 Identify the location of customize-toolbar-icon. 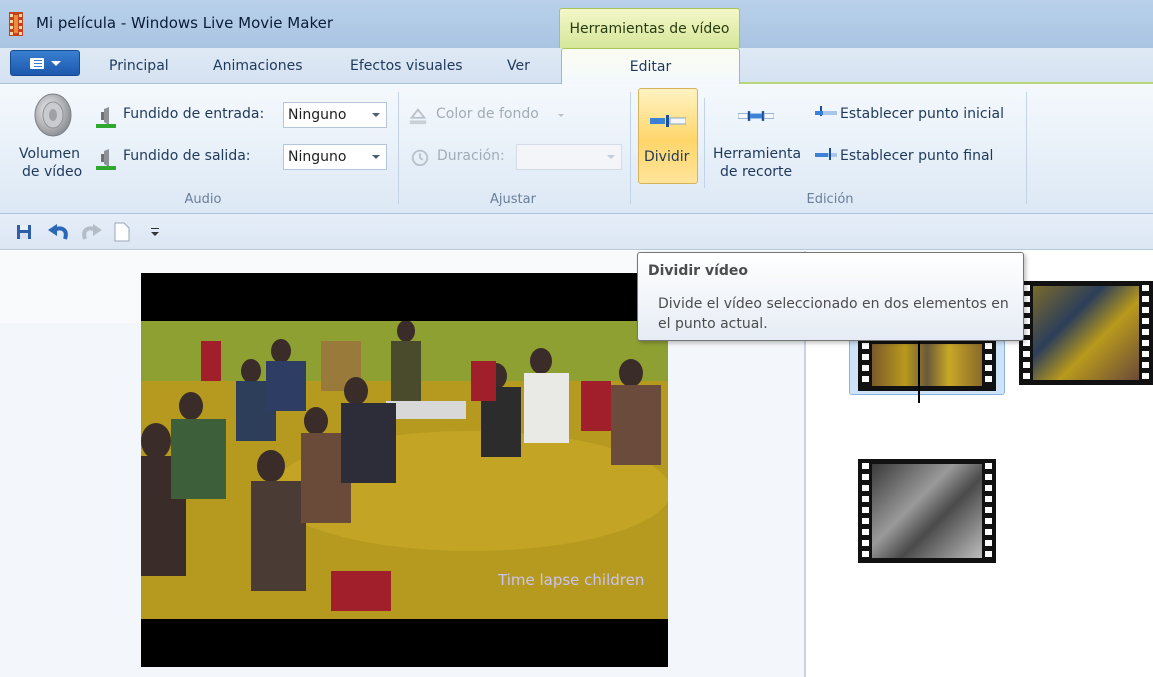
(155, 228).